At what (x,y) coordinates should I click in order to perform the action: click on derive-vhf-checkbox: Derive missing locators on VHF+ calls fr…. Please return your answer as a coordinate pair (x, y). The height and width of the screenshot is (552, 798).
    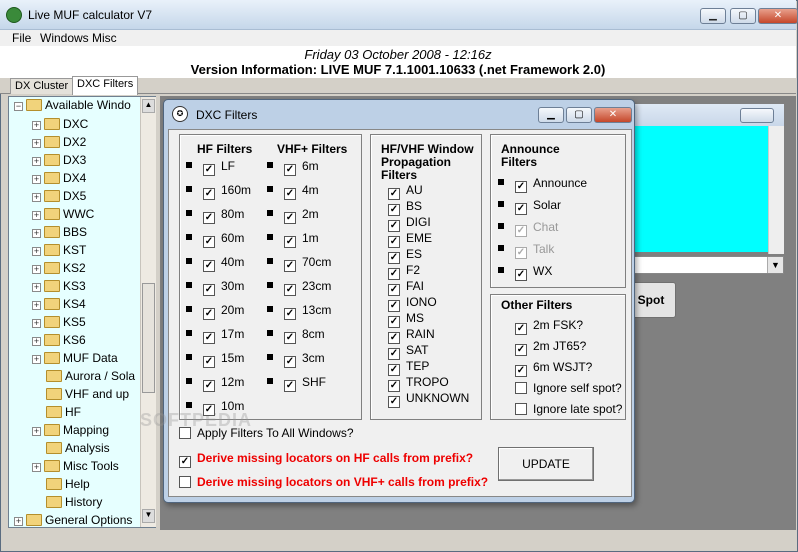
    Looking at the image, I should click on (333, 483).